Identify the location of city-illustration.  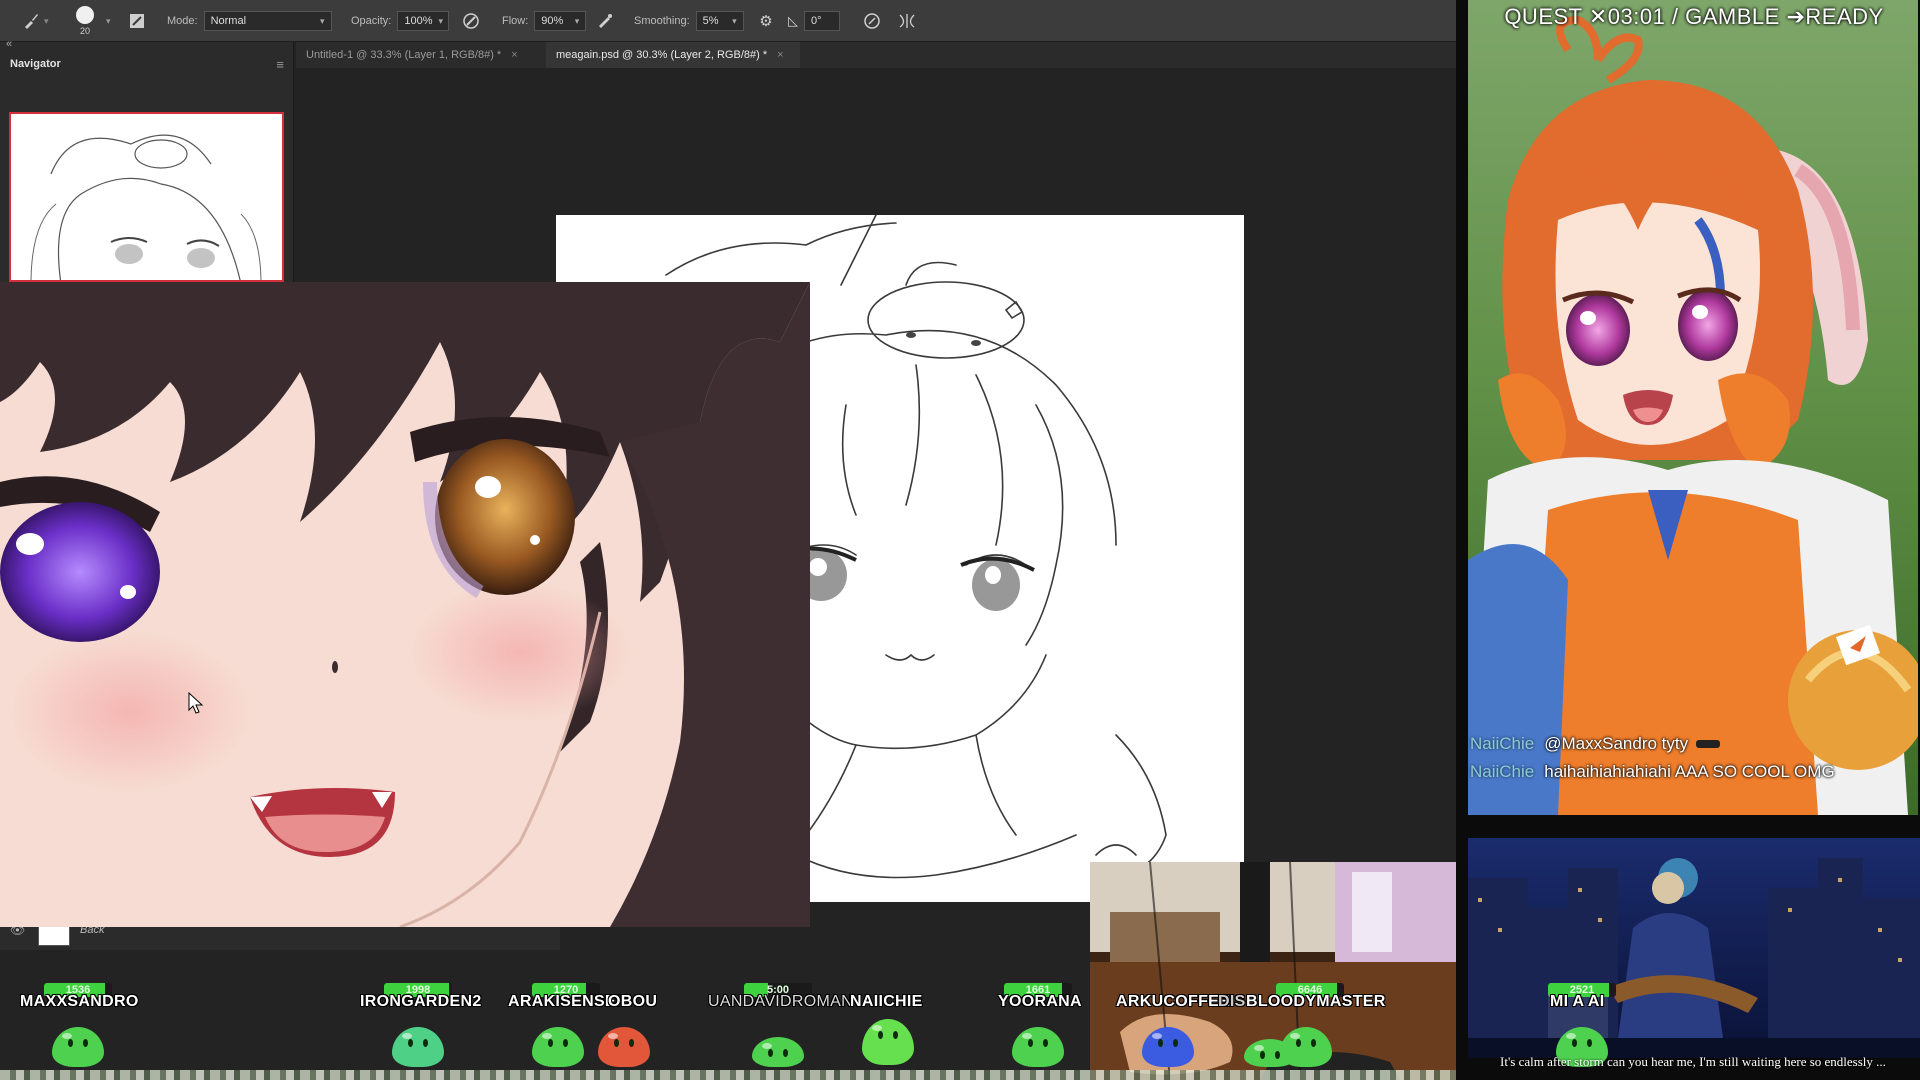
(1694, 948).